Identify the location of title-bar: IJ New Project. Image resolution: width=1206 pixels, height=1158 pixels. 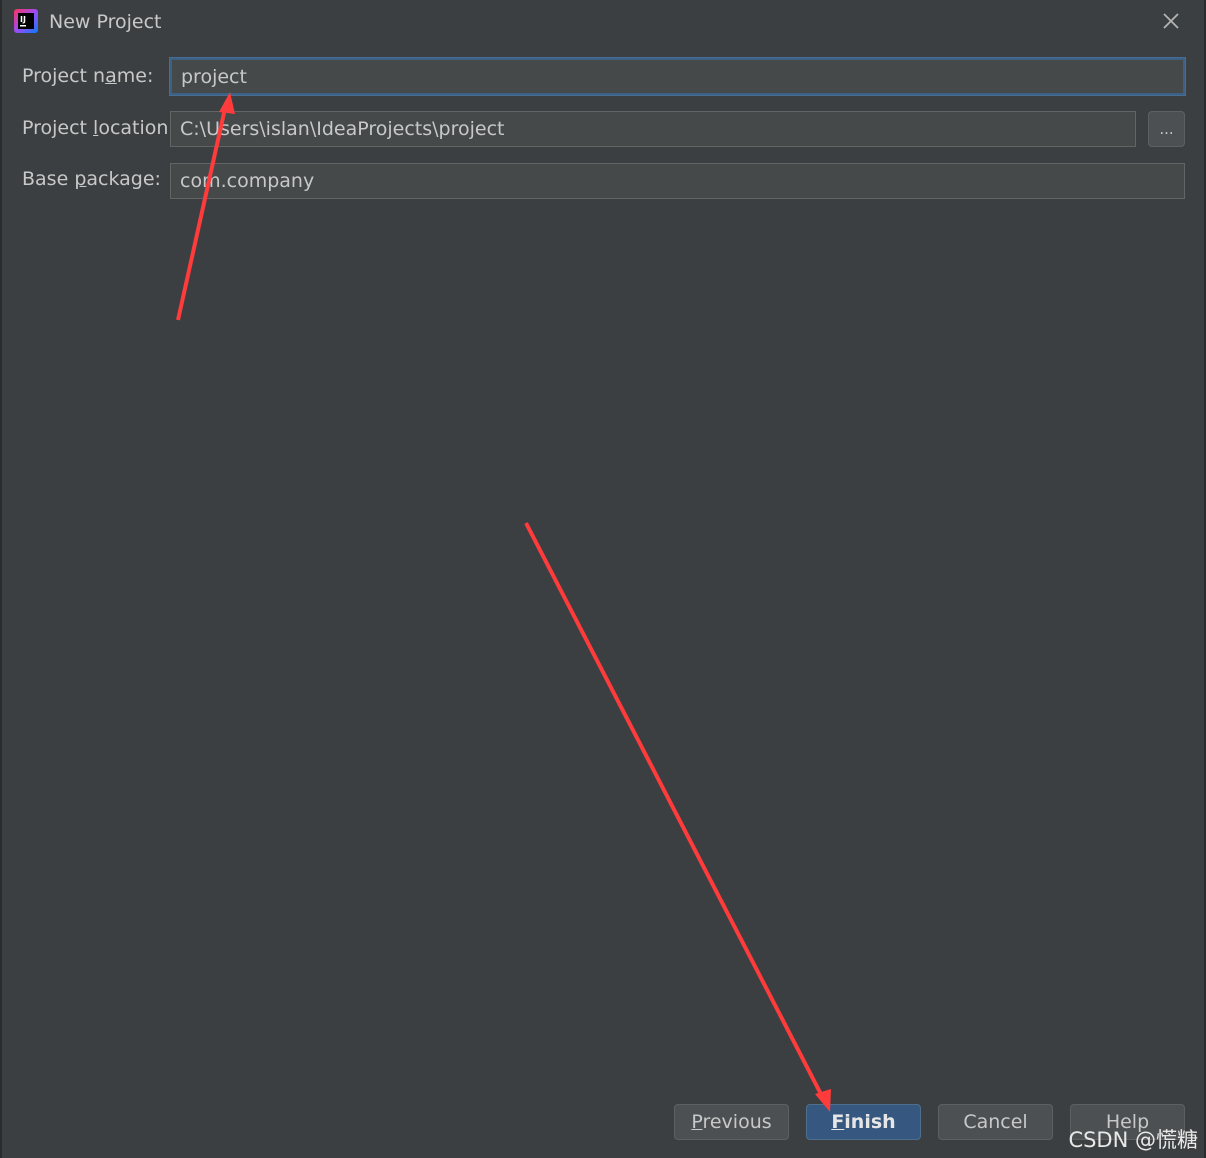
(604, 22).